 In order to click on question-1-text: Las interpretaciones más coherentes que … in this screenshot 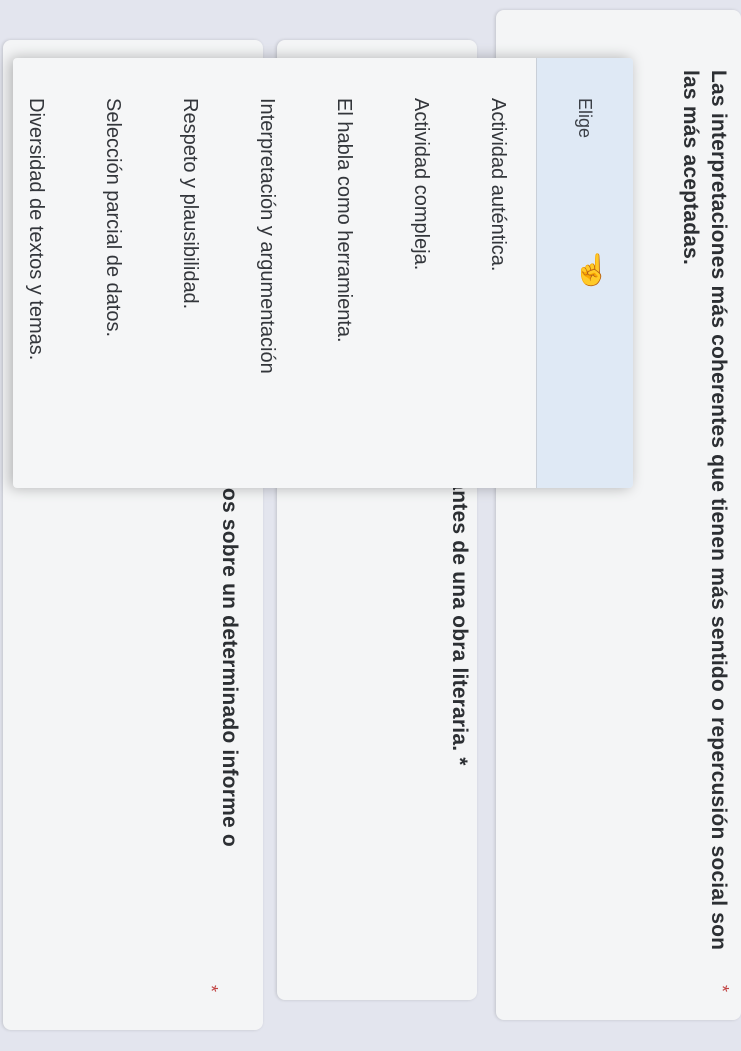, I will do `click(704, 510)`.